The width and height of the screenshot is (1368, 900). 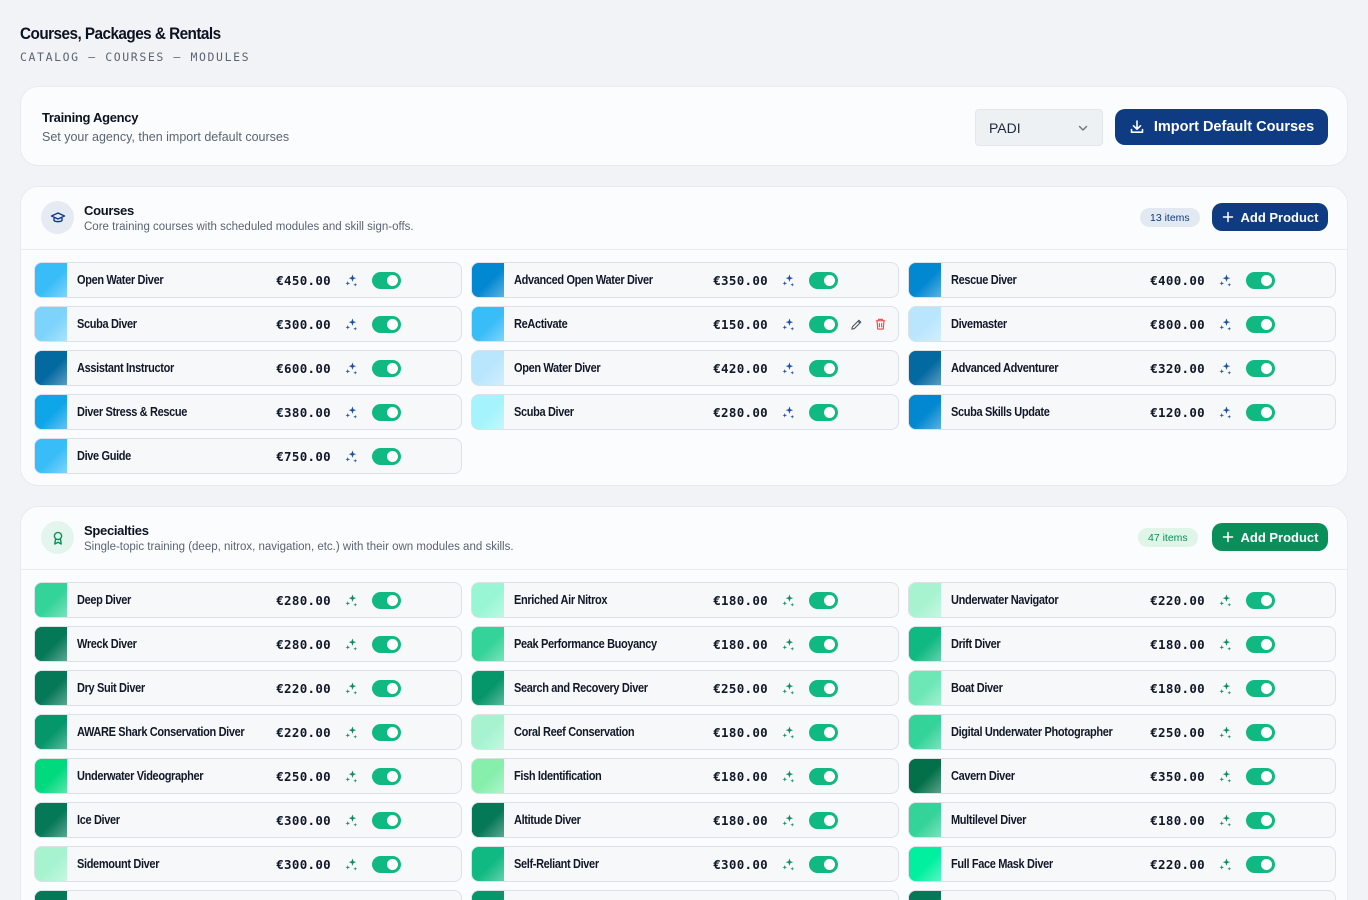 What do you see at coordinates (1122, 732) in the screenshot?
I see `product-row: Digital Underwater Photographer €250.00` at bounding box center [1122, 732].